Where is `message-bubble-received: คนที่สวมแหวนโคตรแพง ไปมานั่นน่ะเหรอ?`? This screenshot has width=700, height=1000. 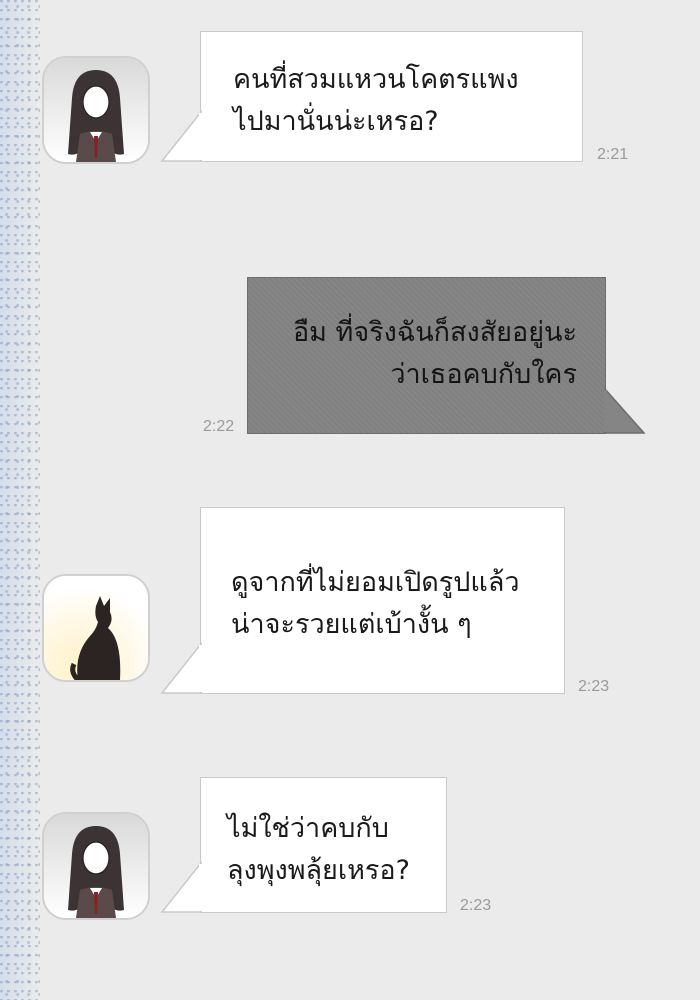
message-bubble-received: คนที่สวมแหวนโคตรแพง ไปมานั่นน่ะเหรอ? is located at coordinates (391, 96).